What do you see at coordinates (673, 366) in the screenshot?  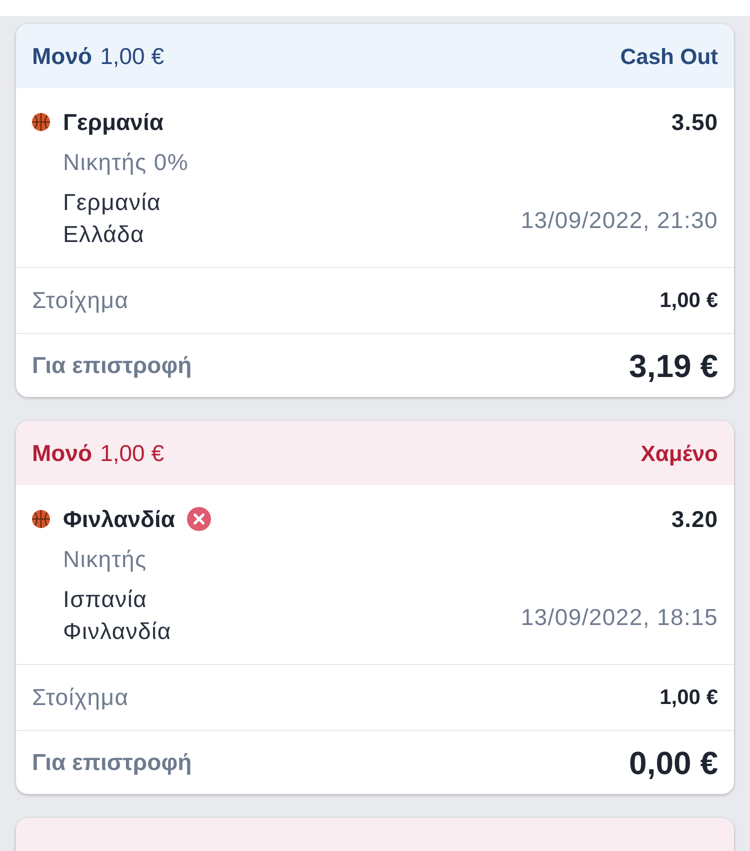 I see `return-amount: 3,19 €` at bounding box center [673, 366].